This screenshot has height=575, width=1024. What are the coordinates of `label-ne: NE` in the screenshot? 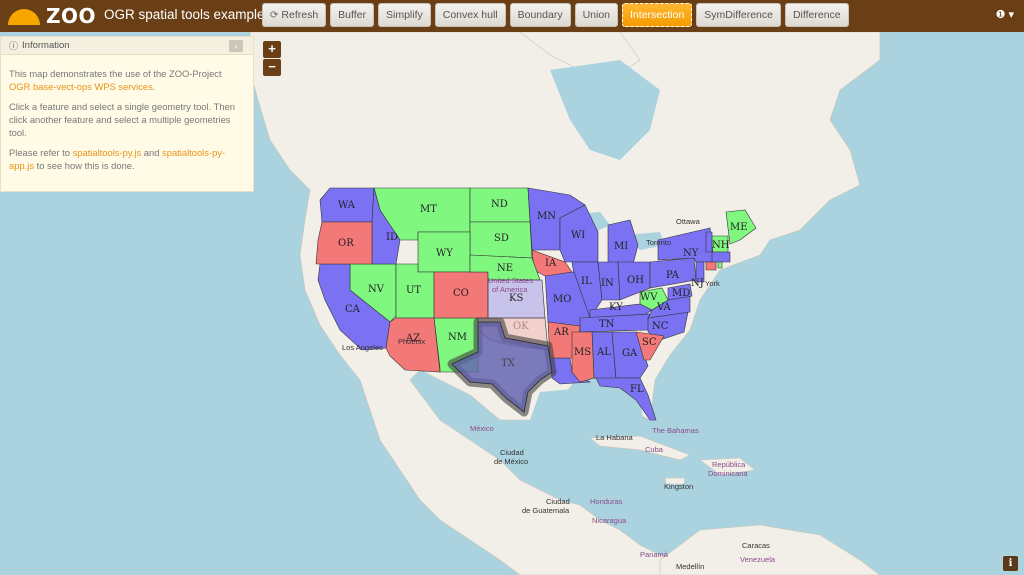 It's located at (505, 268).